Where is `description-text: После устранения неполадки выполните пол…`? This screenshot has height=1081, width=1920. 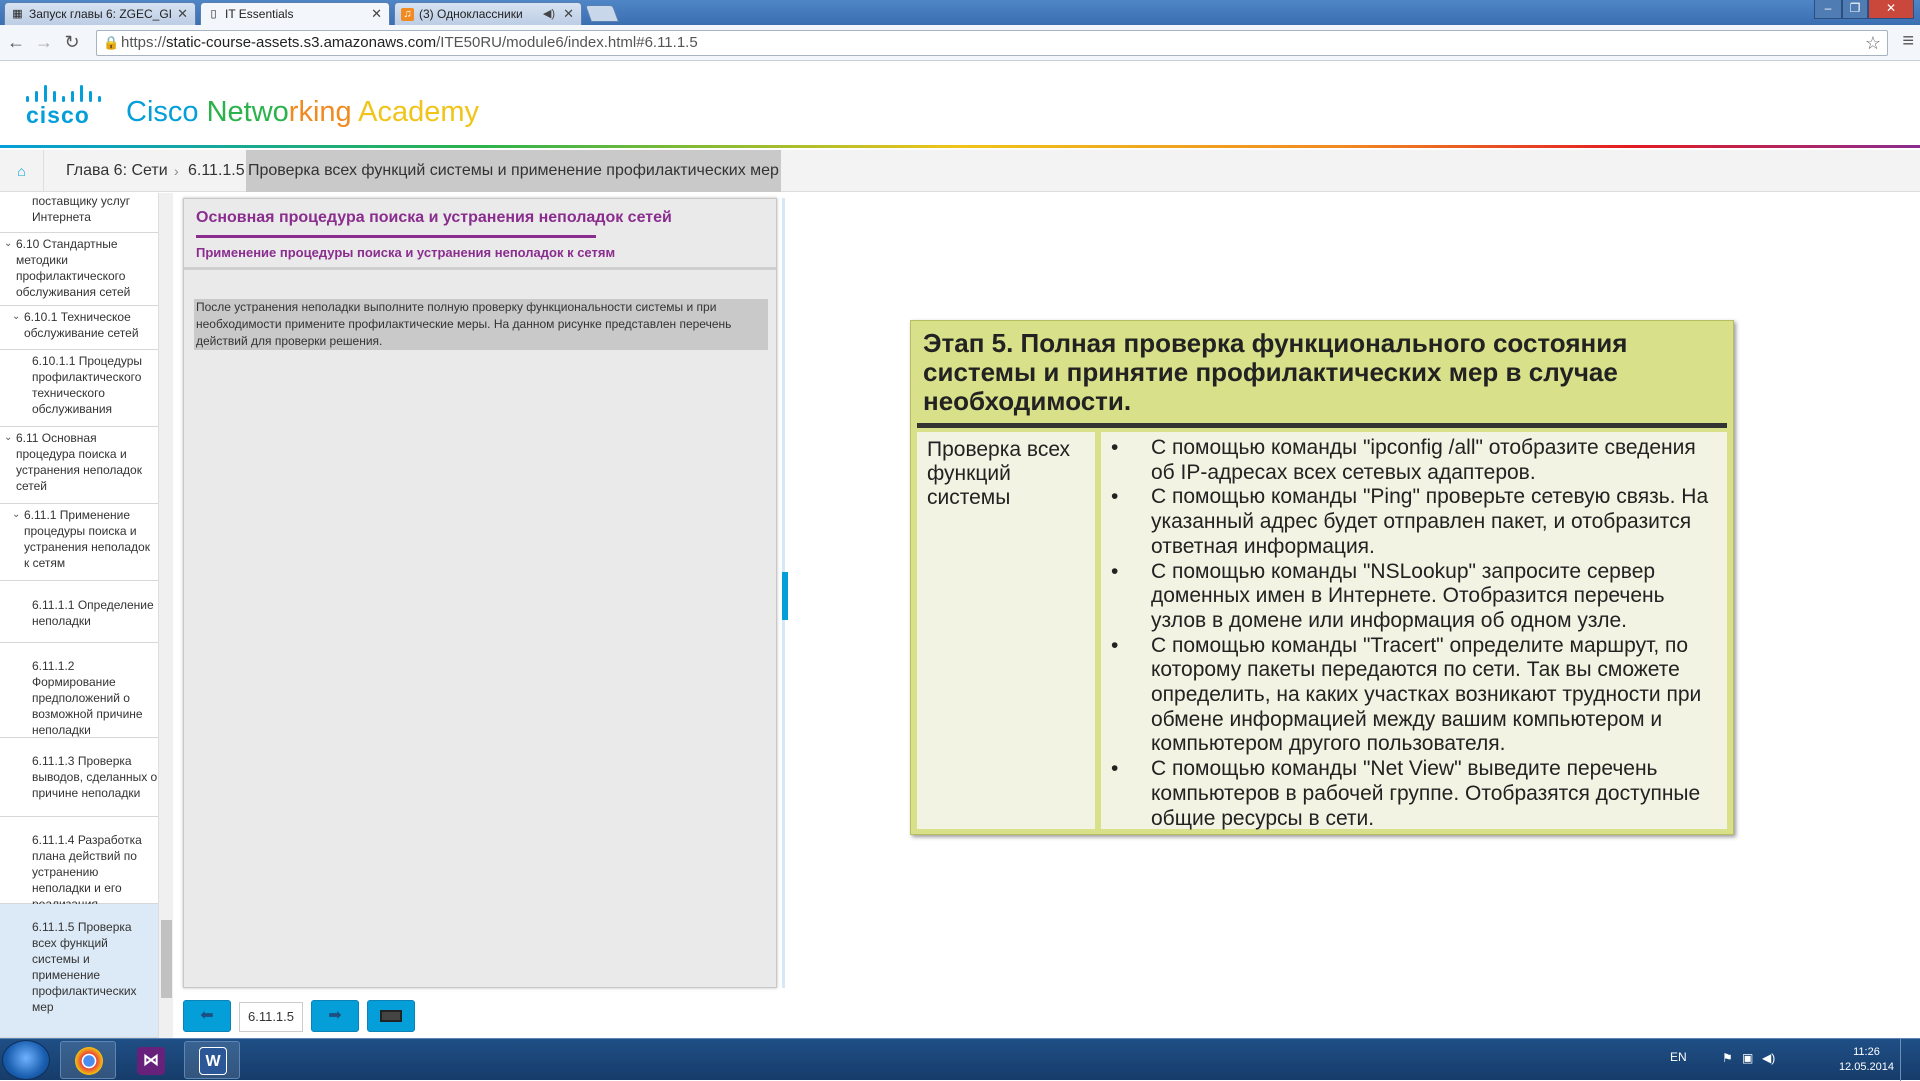 description-text: После устранения неполадки выполните пол… is located at coordinates (481, 324).